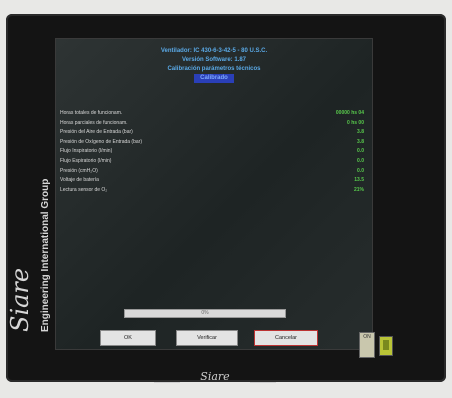  Describe the element at coordinates (212, 143) in the screenshot. I see `param-row: Presión de Oxígeno de Entrada (bar) 3.8` at that location.